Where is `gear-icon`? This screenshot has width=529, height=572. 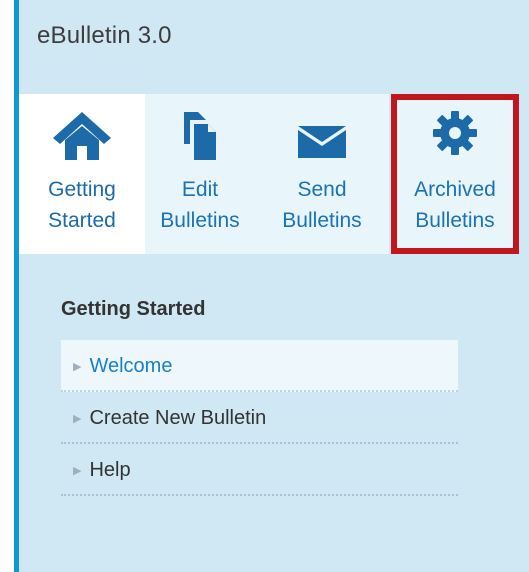
gear-icon is located at coordinates (455, 135).